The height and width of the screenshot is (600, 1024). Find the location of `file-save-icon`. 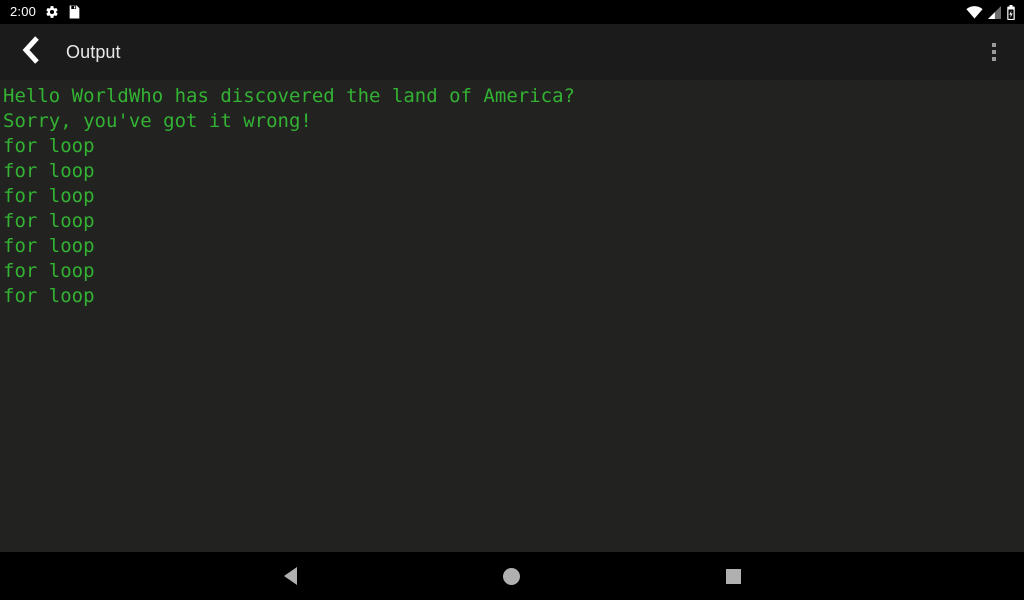

file-save-icon is located at coordinates (74, 12).